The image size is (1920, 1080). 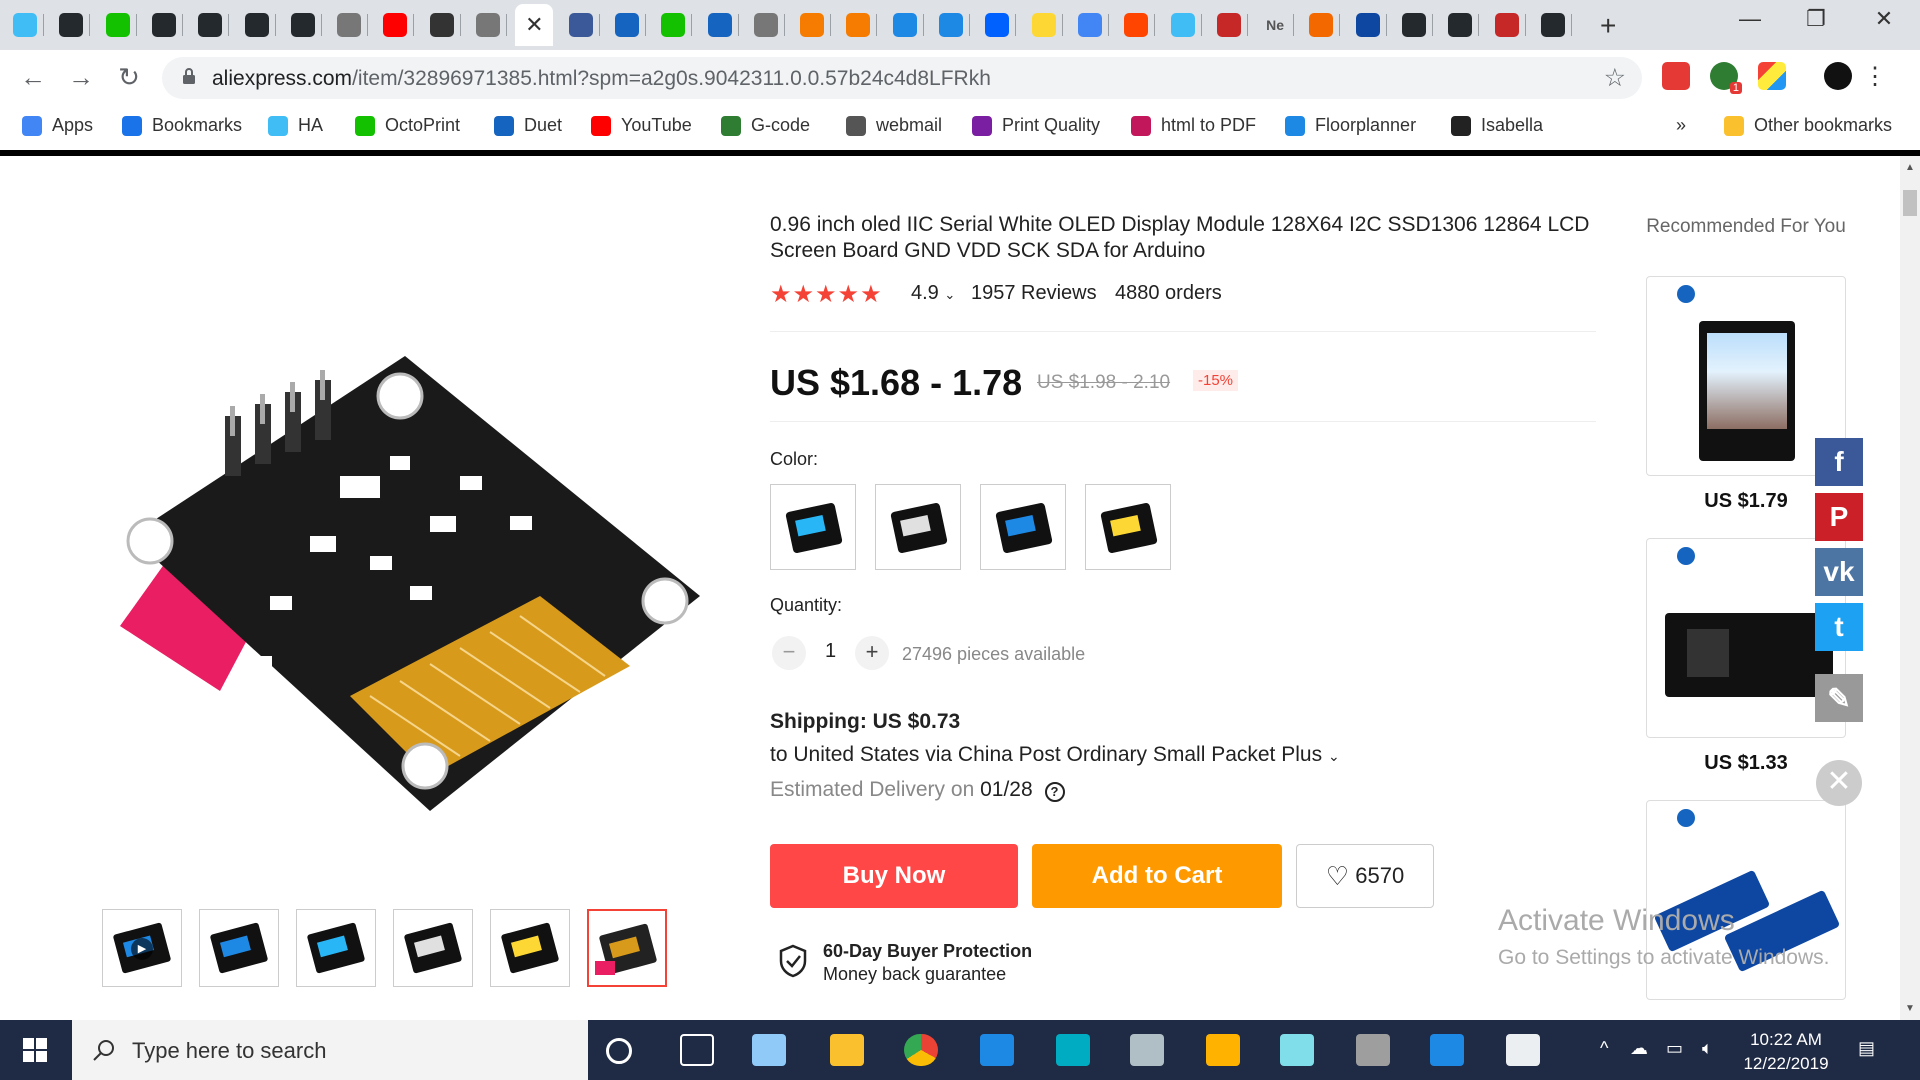 I want to click on tray-chevron-up-icon: ^, so click(x=1604, y=1048).